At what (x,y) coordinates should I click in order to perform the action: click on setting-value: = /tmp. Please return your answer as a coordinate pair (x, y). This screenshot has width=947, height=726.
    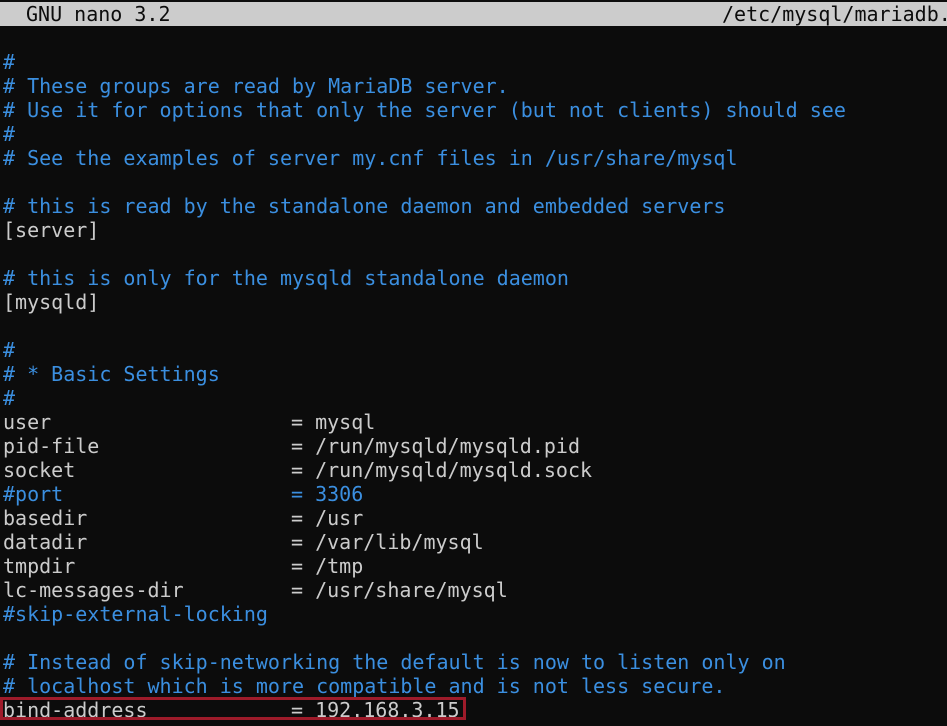
    Looking at the image, I should click on (327, 566).